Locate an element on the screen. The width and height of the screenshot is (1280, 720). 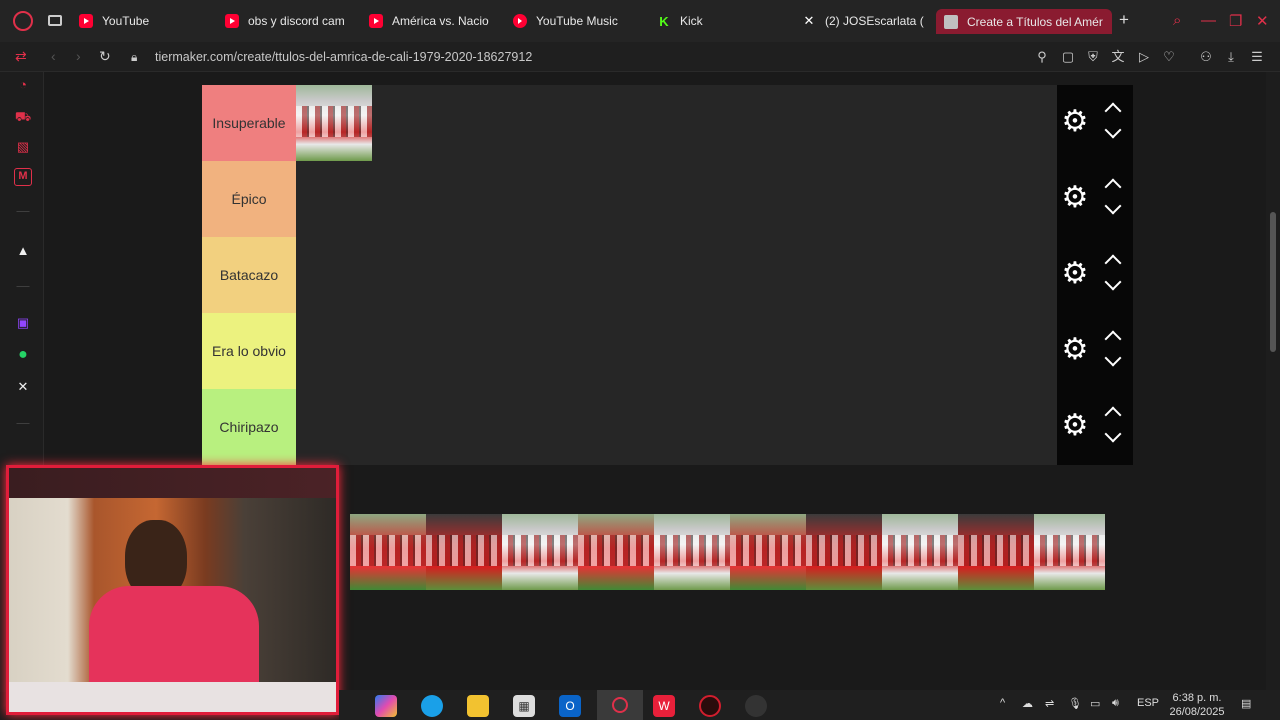
store-icon: ▦ is located at coordinates (524, 706).